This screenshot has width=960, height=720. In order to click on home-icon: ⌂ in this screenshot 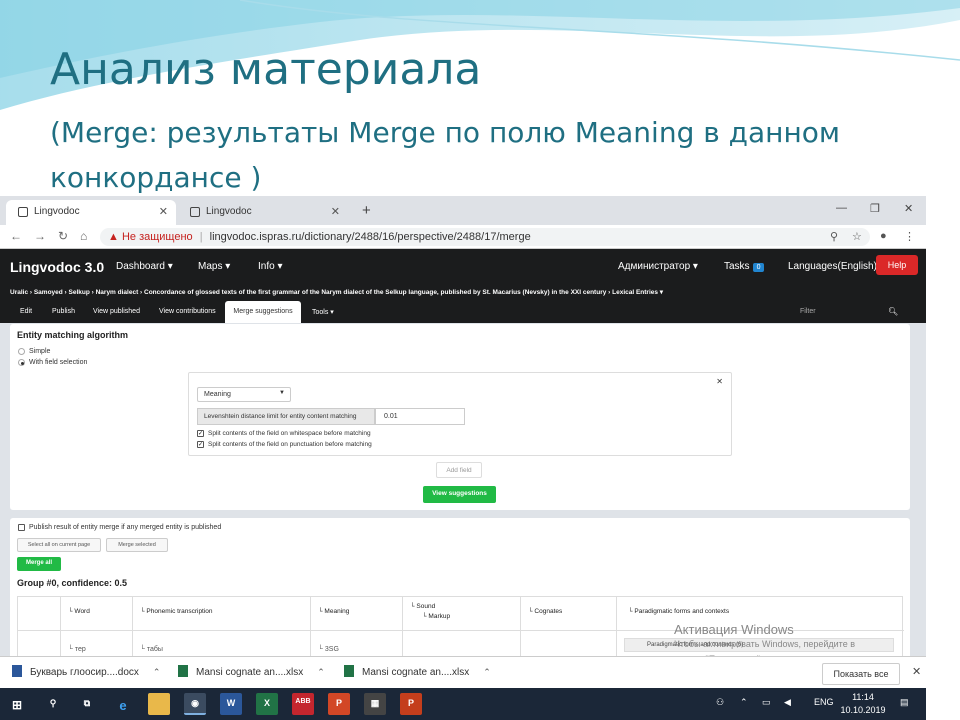, I will do `click(83, 236)`.